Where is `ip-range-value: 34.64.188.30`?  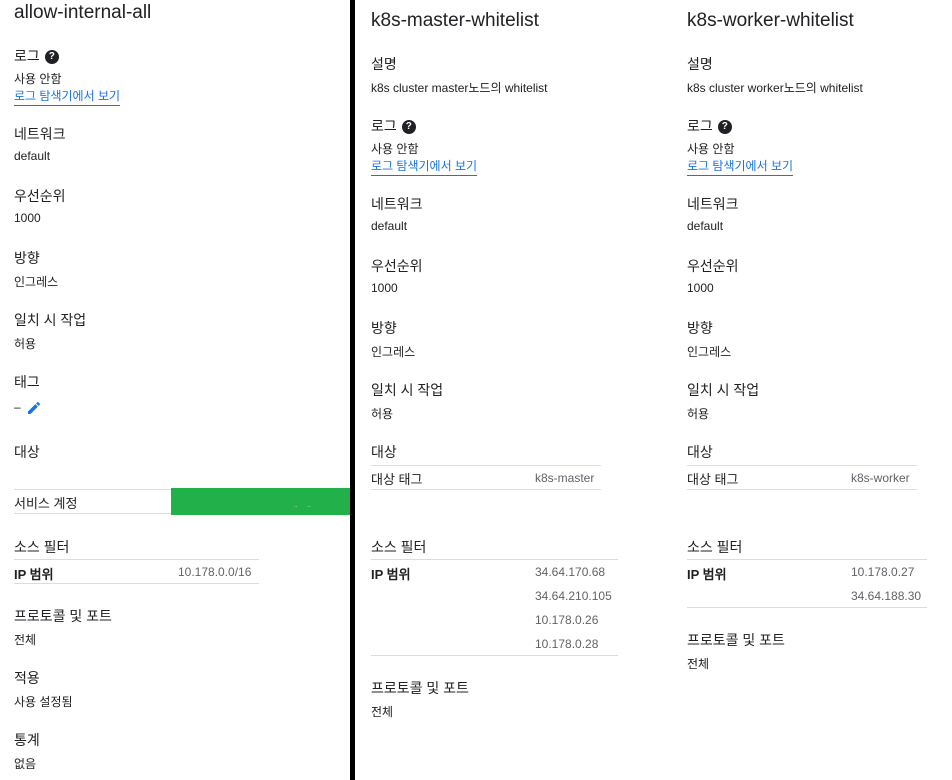
ip-range-value: 34.64.188.30 is located at coordinates (886, 596).